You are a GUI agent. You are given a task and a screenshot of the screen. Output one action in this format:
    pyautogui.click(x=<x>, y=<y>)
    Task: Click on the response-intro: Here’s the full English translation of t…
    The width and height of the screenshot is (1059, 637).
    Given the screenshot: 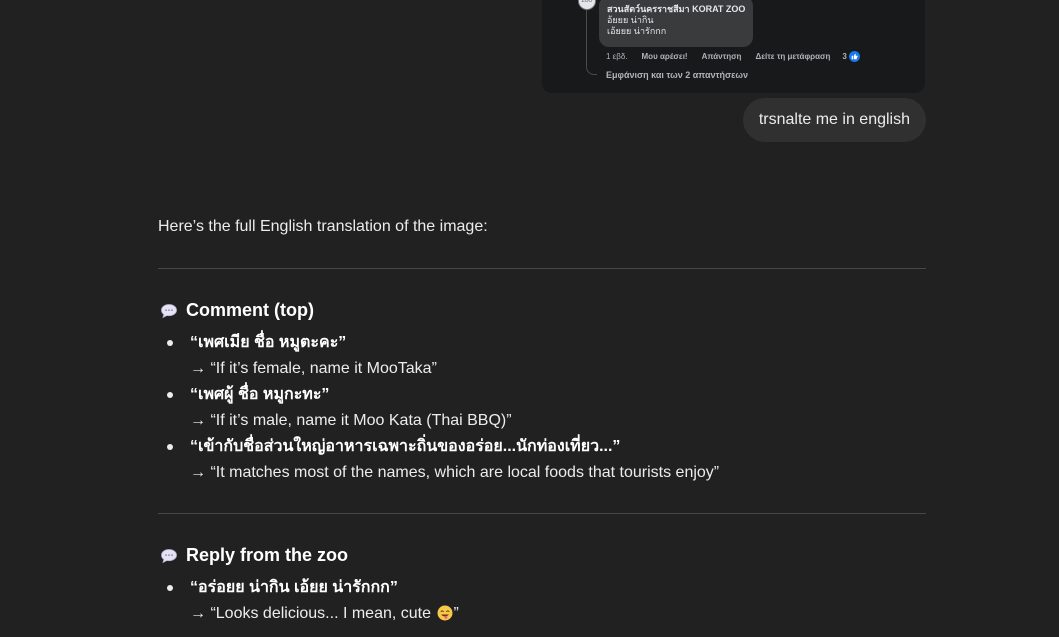 What is the action you would take?
    pyautogui.click(x=323, y=226)
    